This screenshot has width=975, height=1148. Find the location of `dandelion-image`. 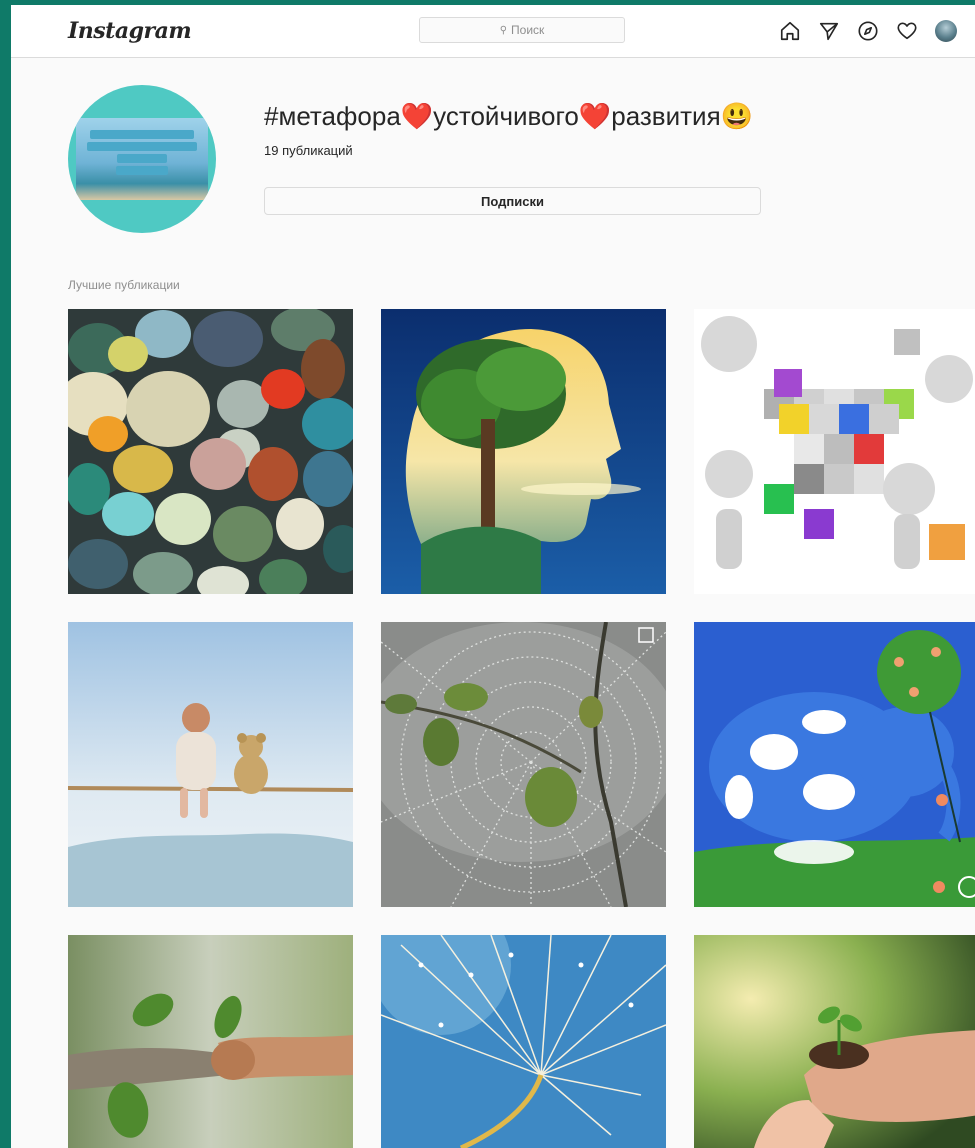

dandelion-image is located at coordinates (523, 1041).